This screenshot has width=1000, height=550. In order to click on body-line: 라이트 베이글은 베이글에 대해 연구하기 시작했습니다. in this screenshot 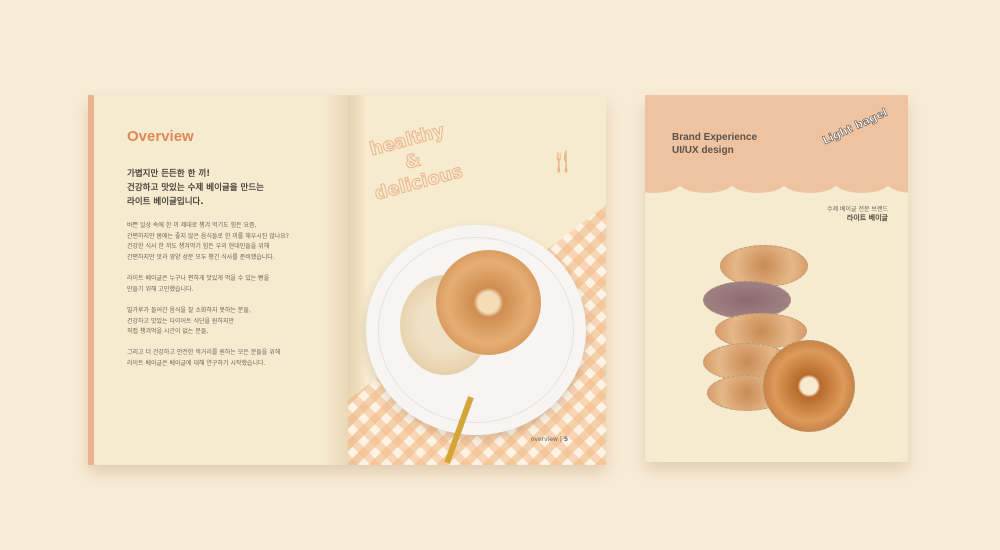, I will do `click(196, 363)`.